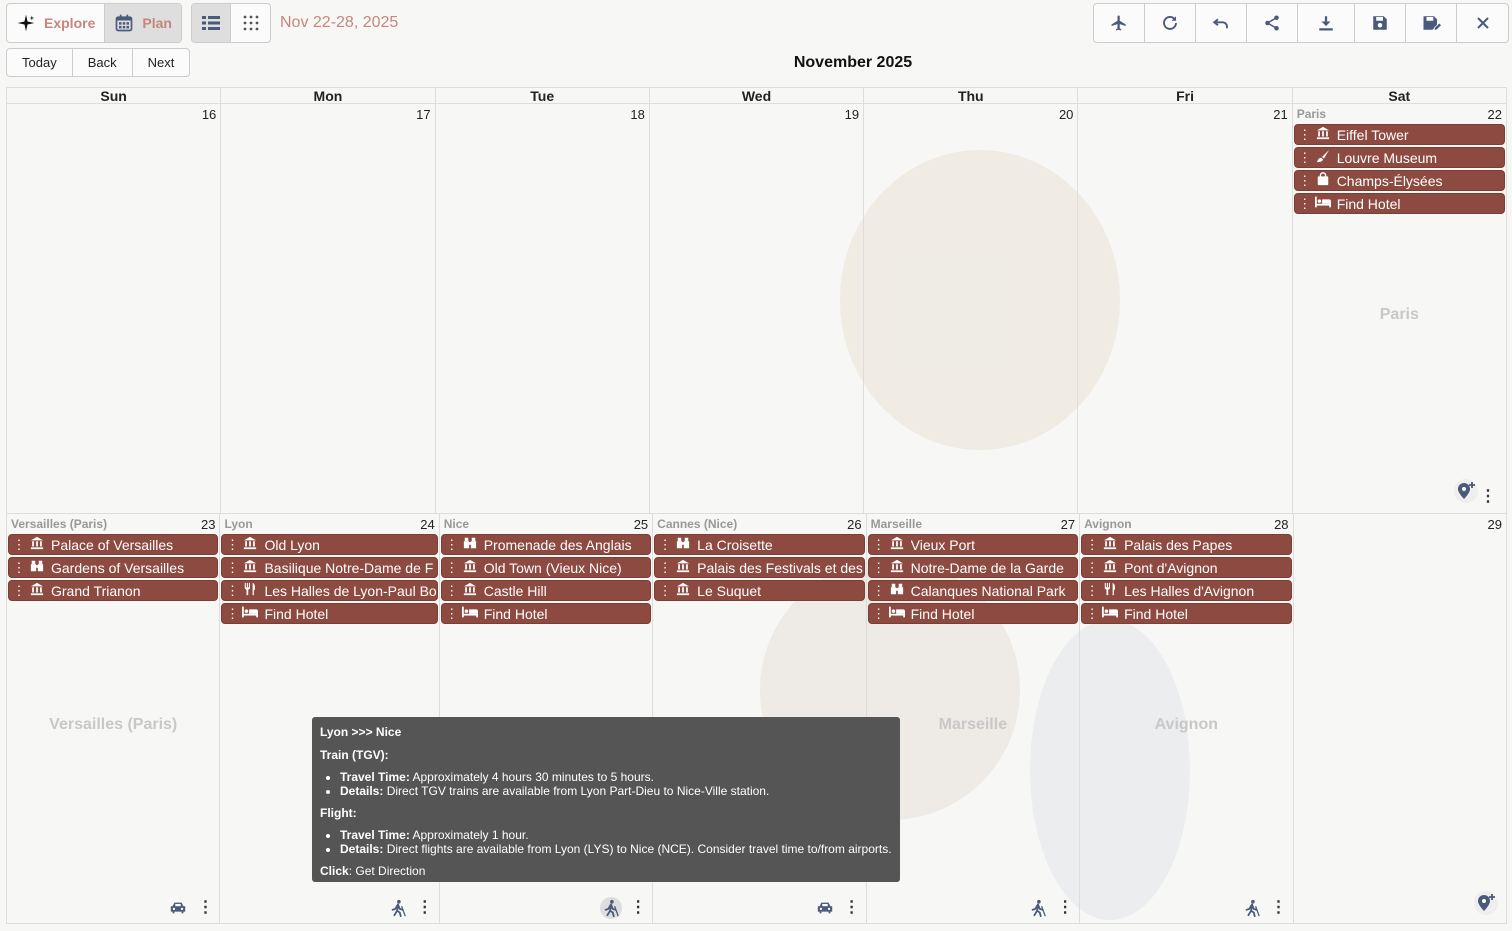 Image resolution: width=1512 pixels, height=931 pixels. Describe the element at coordinates (329, 544) in the screenshot. I see `event-item: ⋮ Old Lyon` at that location.